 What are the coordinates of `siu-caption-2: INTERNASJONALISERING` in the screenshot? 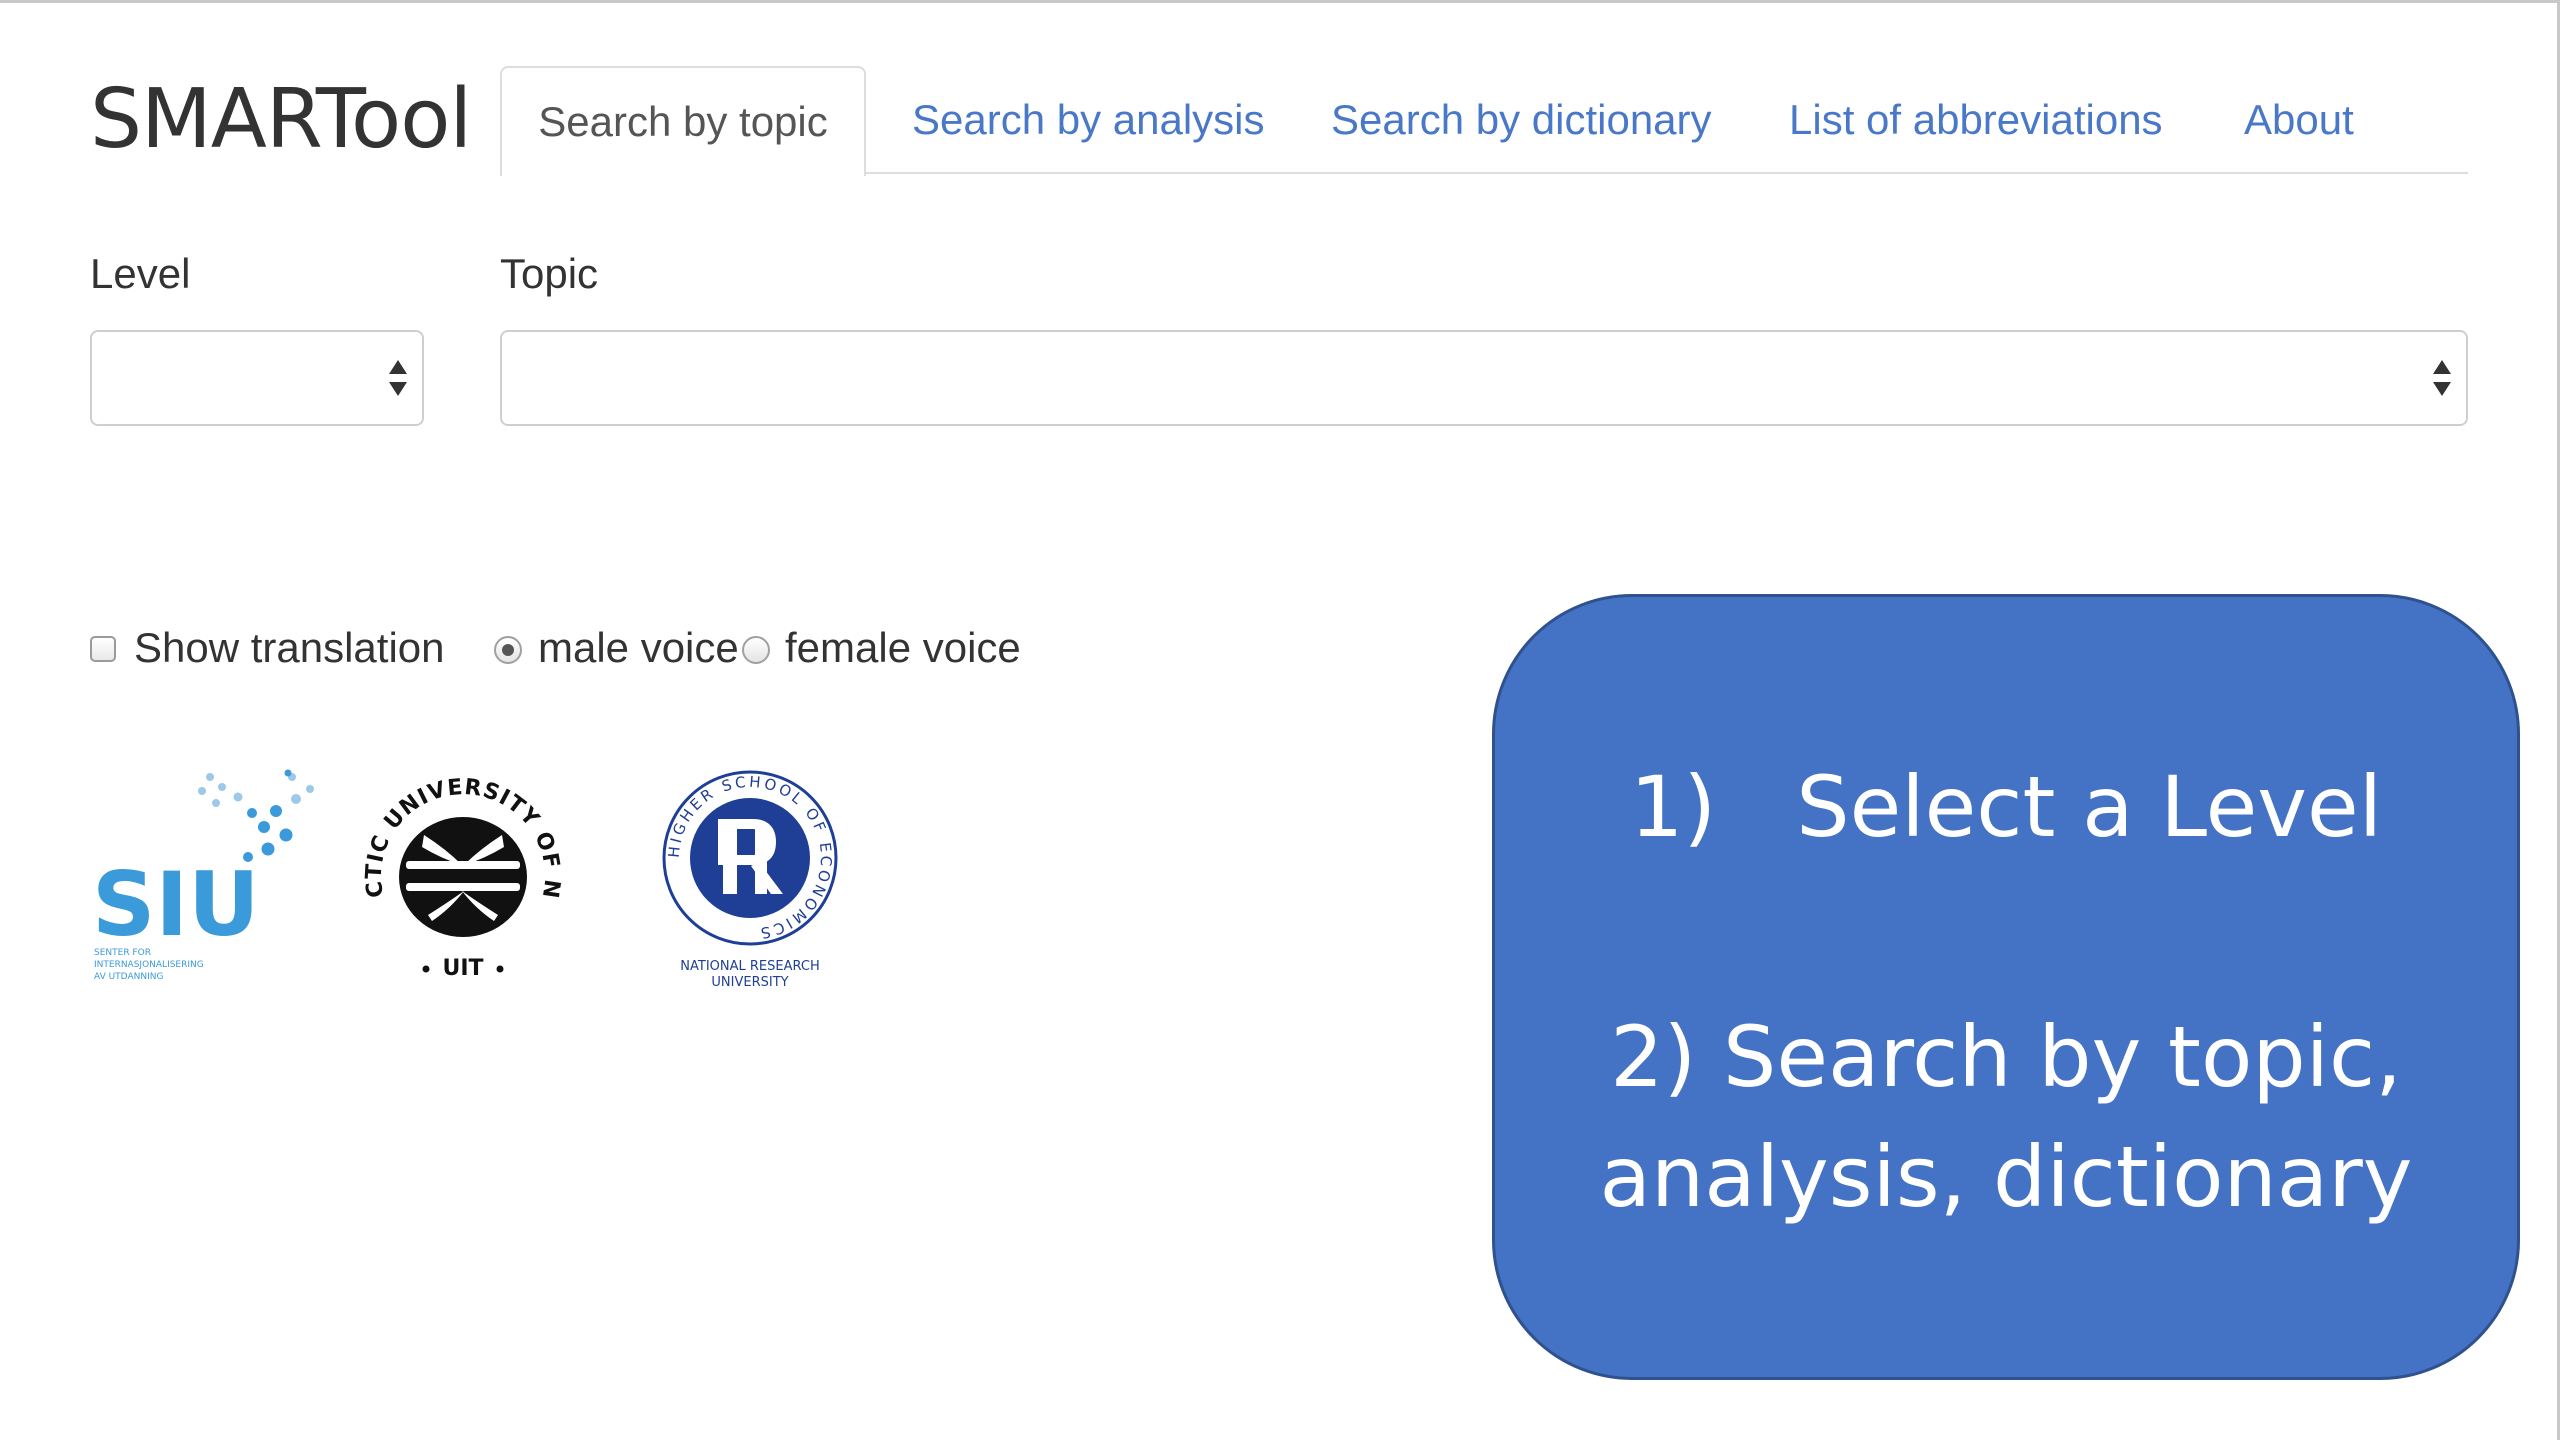 It's located at (149, 965).